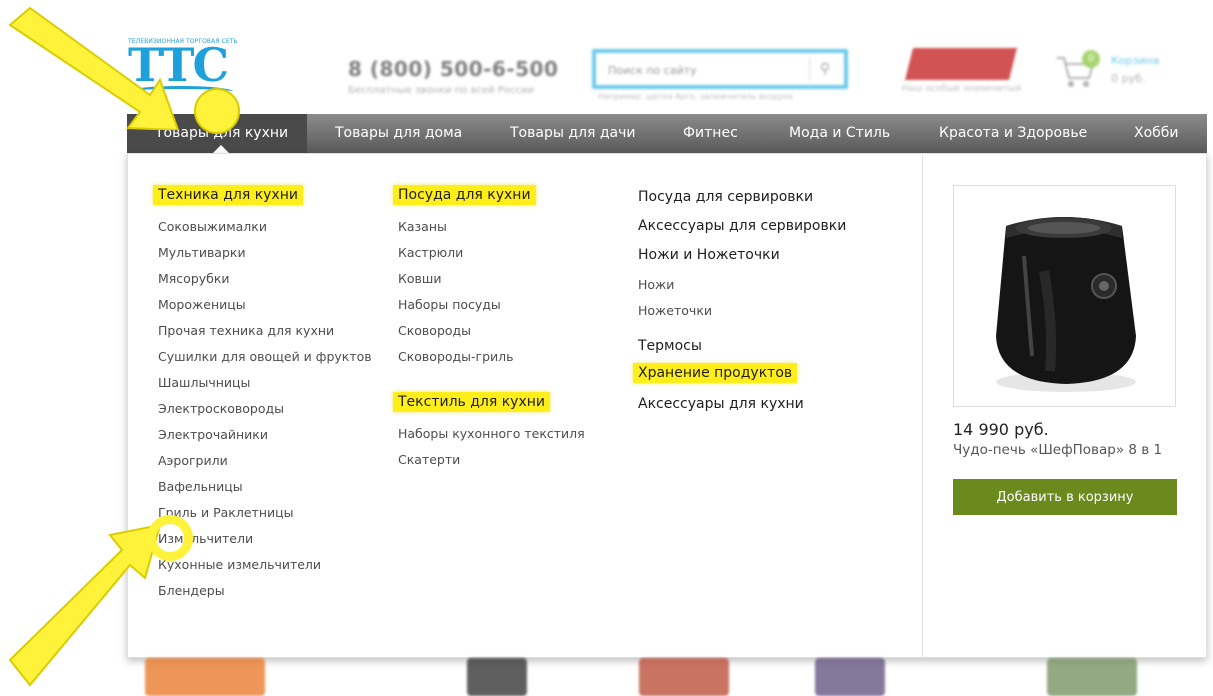 This screenshot has height=696, width=1213. I want to click on menu-divider, so click(922, 406).